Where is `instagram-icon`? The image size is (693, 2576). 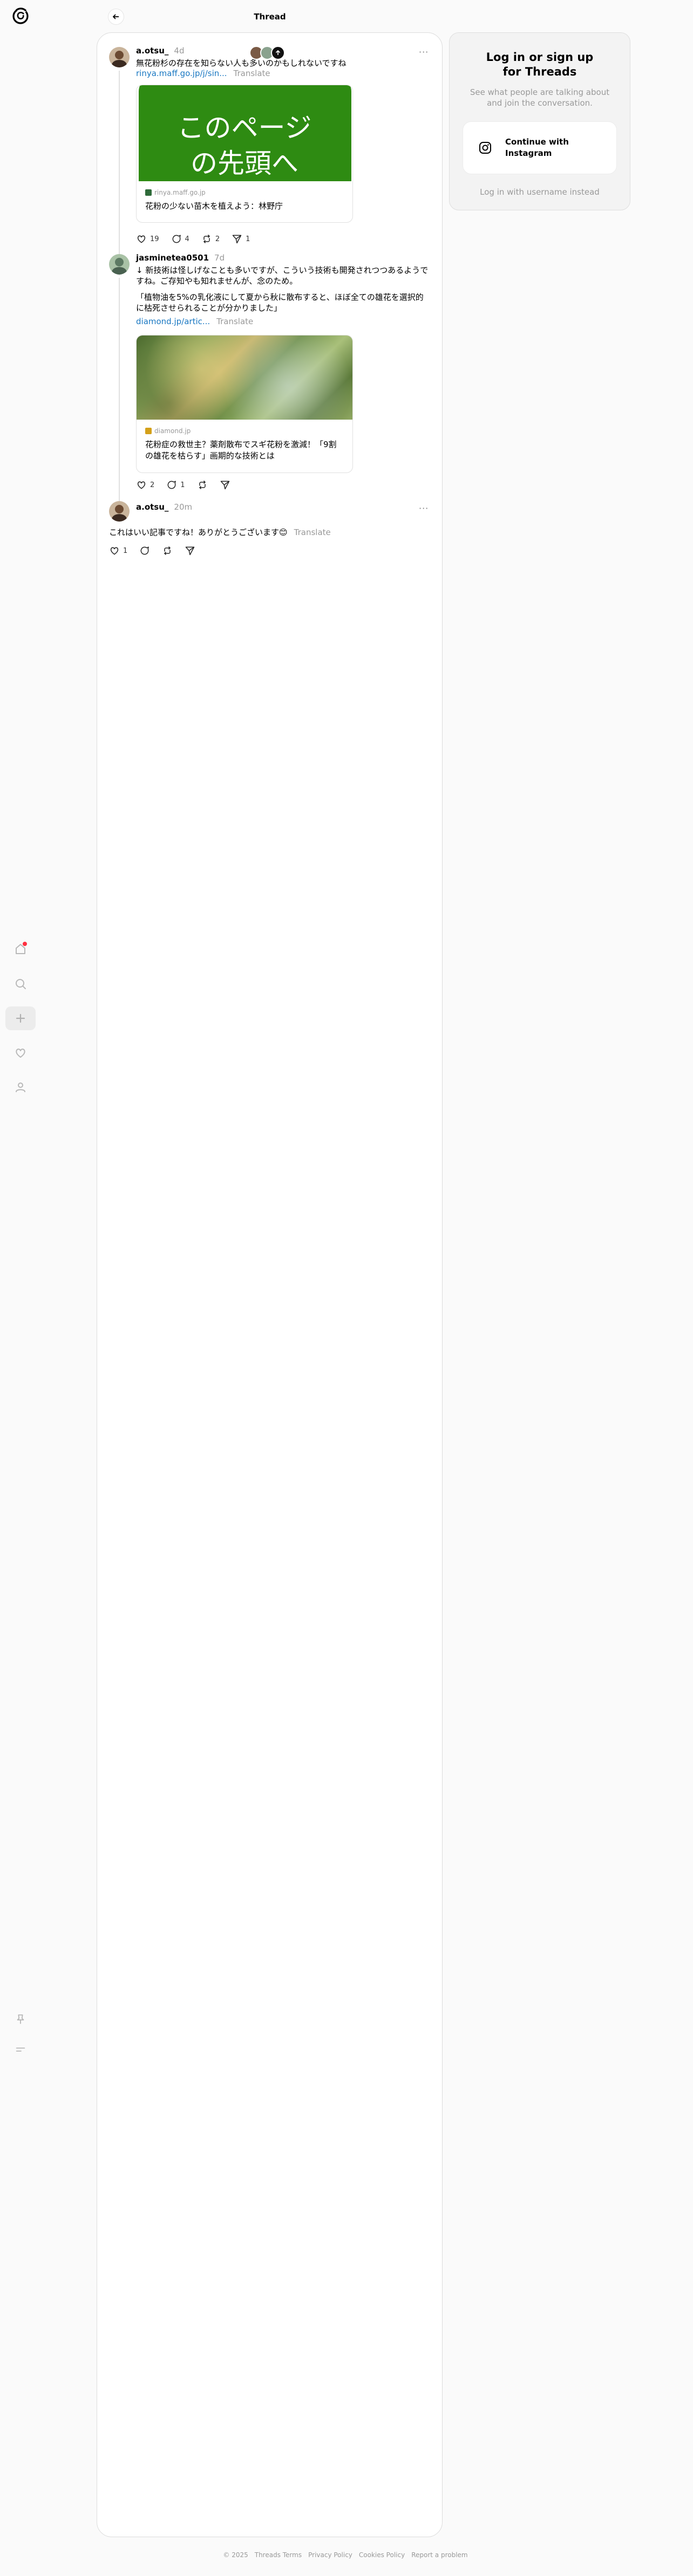 instagram-icon is located at coordinates (485, 148).